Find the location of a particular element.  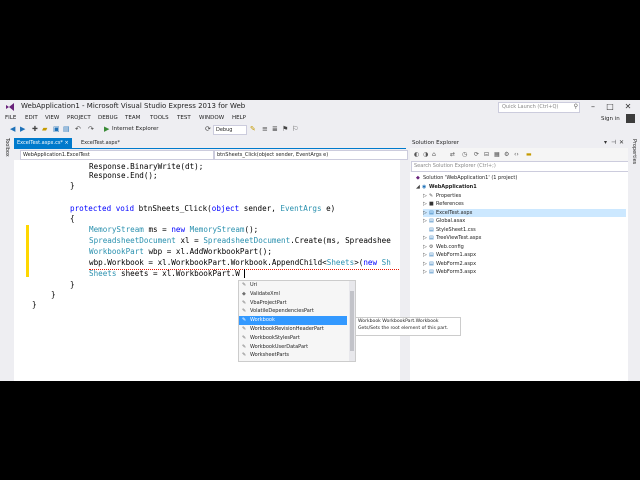

panel-close-icon: ✕ is located at coordinates (621, 142).